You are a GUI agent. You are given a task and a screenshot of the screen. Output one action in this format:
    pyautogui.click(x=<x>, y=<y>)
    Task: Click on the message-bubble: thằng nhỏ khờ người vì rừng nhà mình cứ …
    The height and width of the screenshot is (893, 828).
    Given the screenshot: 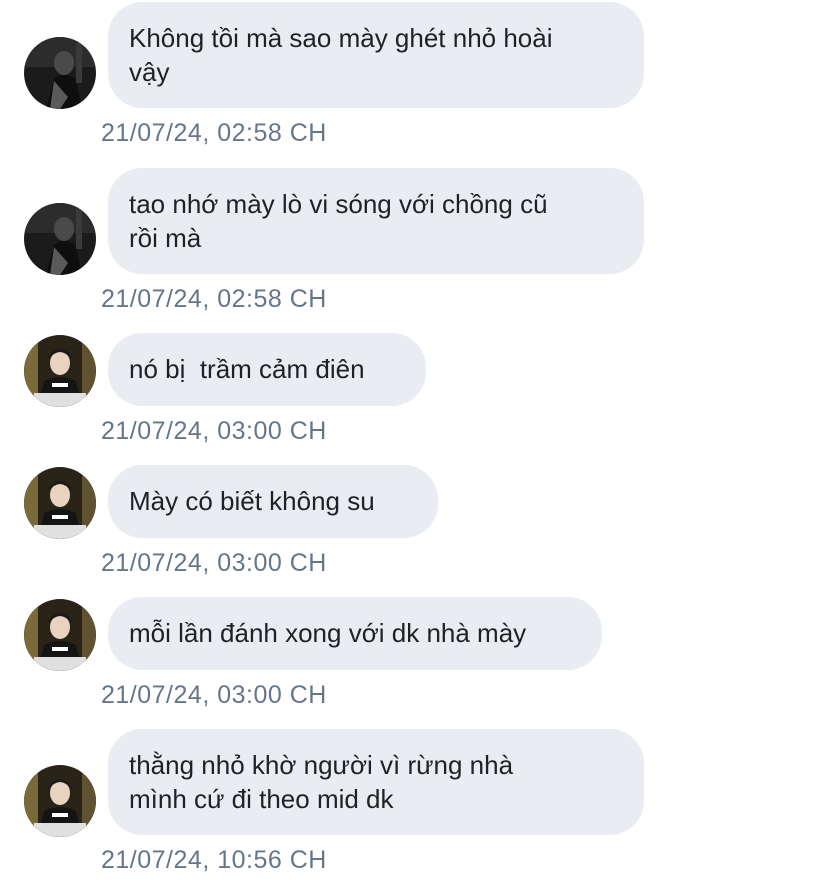 What is the action you would take?
    pyautogui.click(x=376, y=782)
    